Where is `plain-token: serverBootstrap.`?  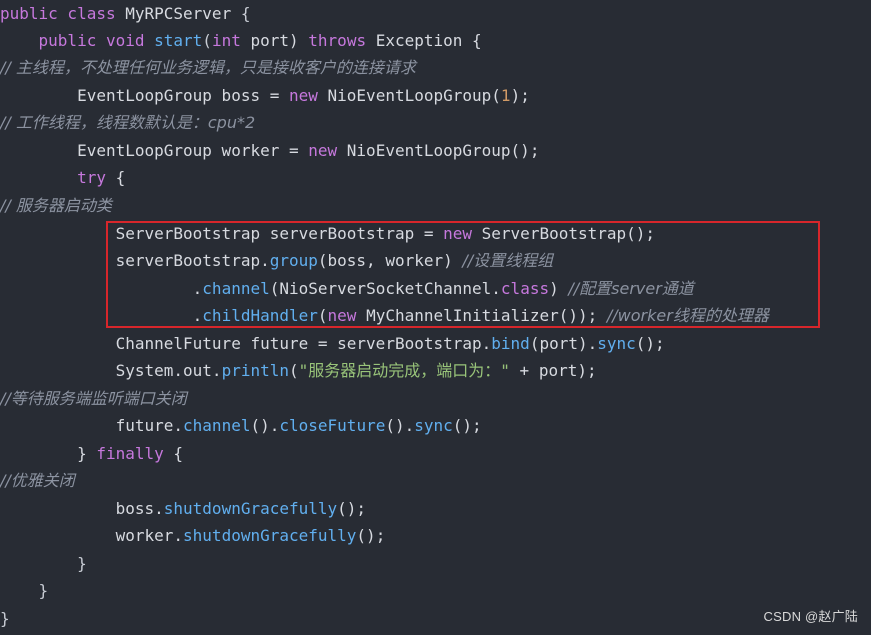
plain-token: serverBootstrap. is located at coordinates (135, 260).